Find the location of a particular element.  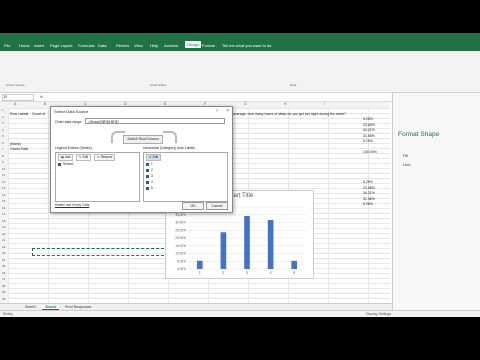

cell-grand-total: Grand Total is located at coordinates (19, 149).